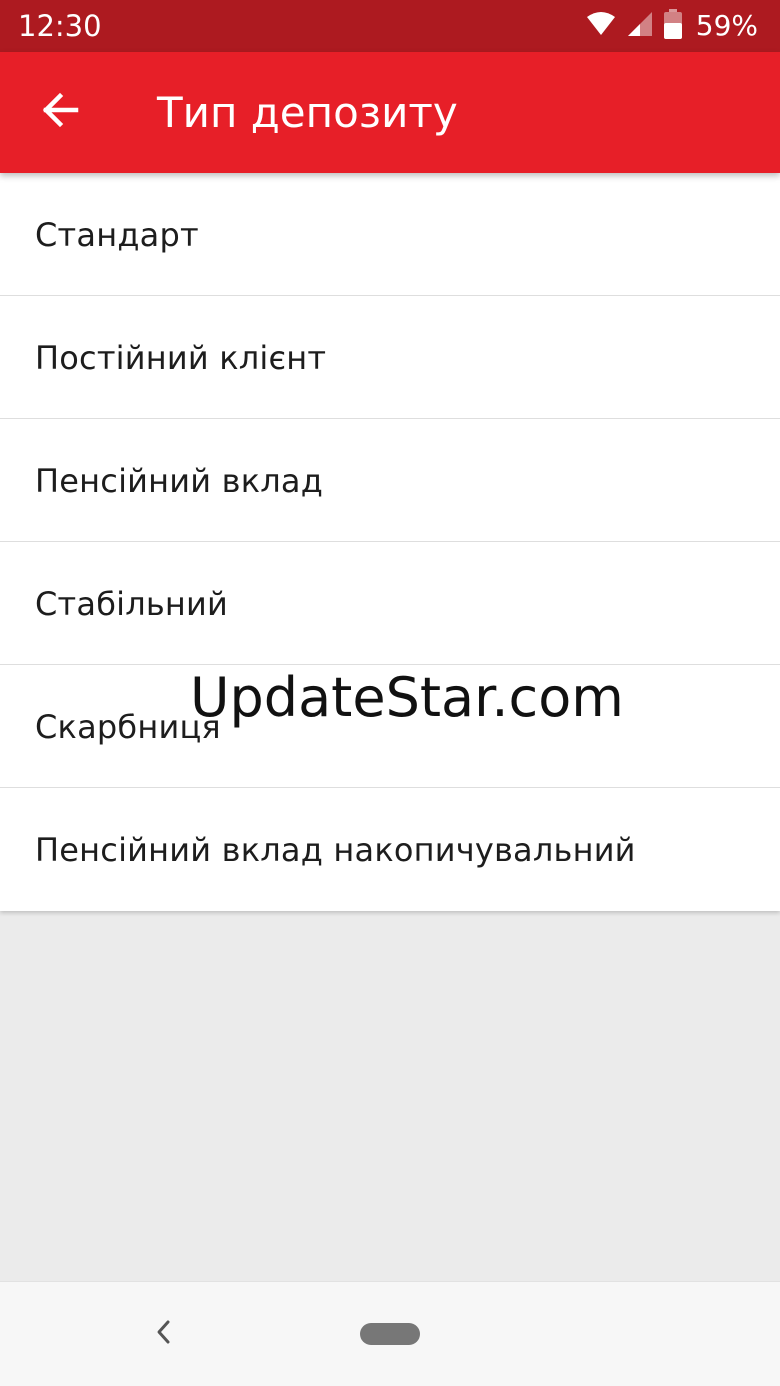 This screenshot has width=780, height=1386. Describe the element at coordinates (390, 26) in the screenshot. I see `status-bar: 12:30 59%` at that location.